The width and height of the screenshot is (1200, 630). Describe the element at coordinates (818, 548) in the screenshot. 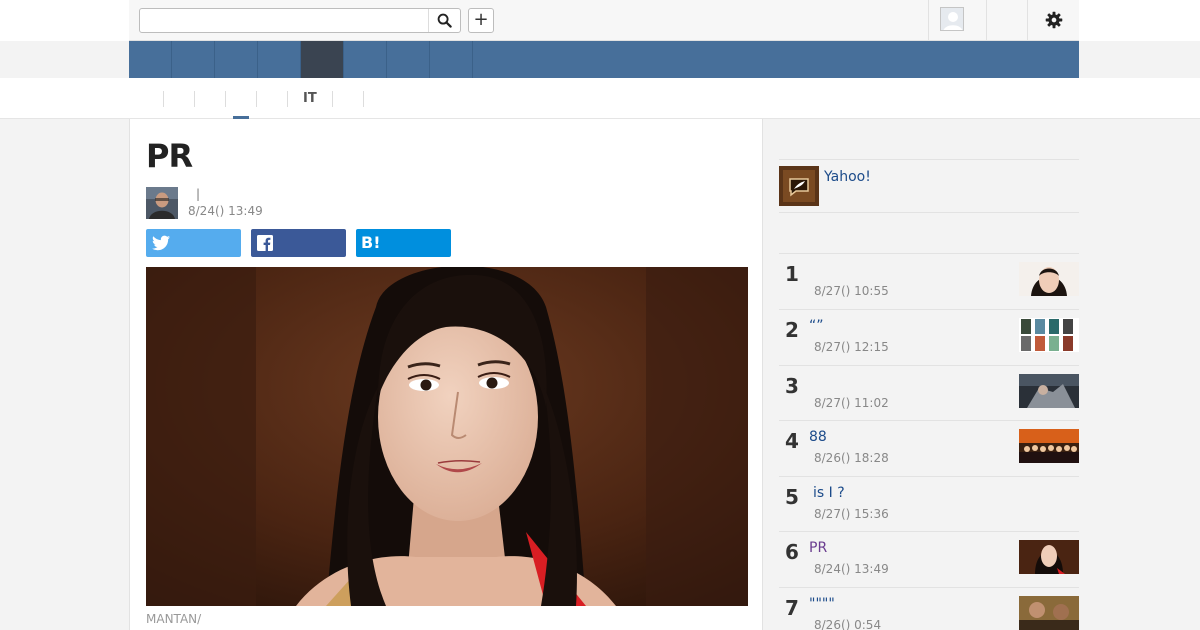

I see `rank-title: PR` at that location.